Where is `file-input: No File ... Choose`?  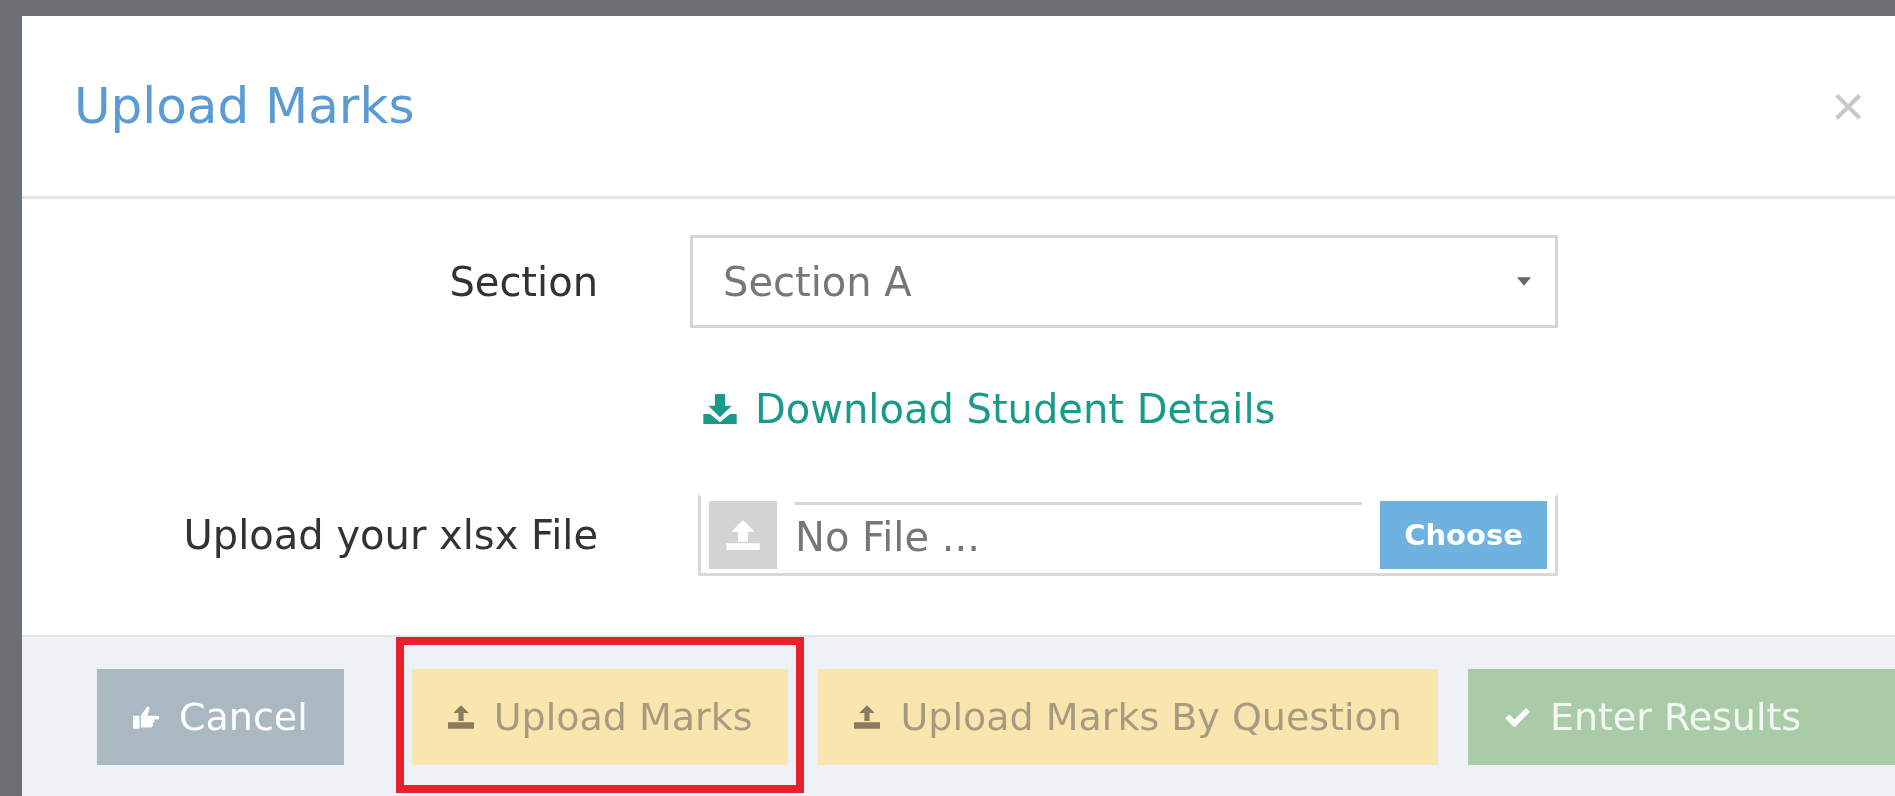 file-input: No File ... Choose is located at coordinates (1128, 535).